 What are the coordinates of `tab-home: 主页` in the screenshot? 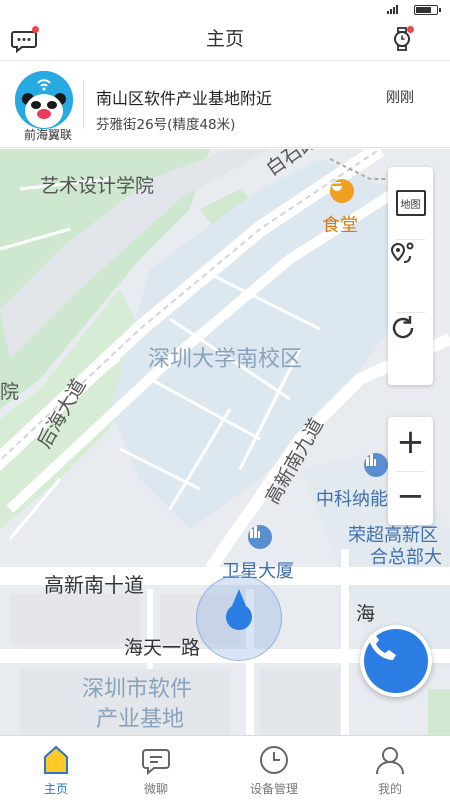 It's located at (56, 768).